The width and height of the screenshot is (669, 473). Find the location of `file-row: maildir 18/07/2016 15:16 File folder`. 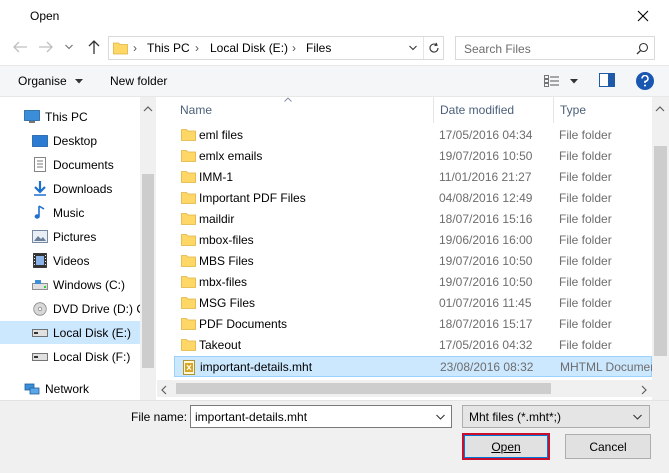

file-row: maildir 18/07/2016 15:16 File folder is located at coordinates (413, 219).